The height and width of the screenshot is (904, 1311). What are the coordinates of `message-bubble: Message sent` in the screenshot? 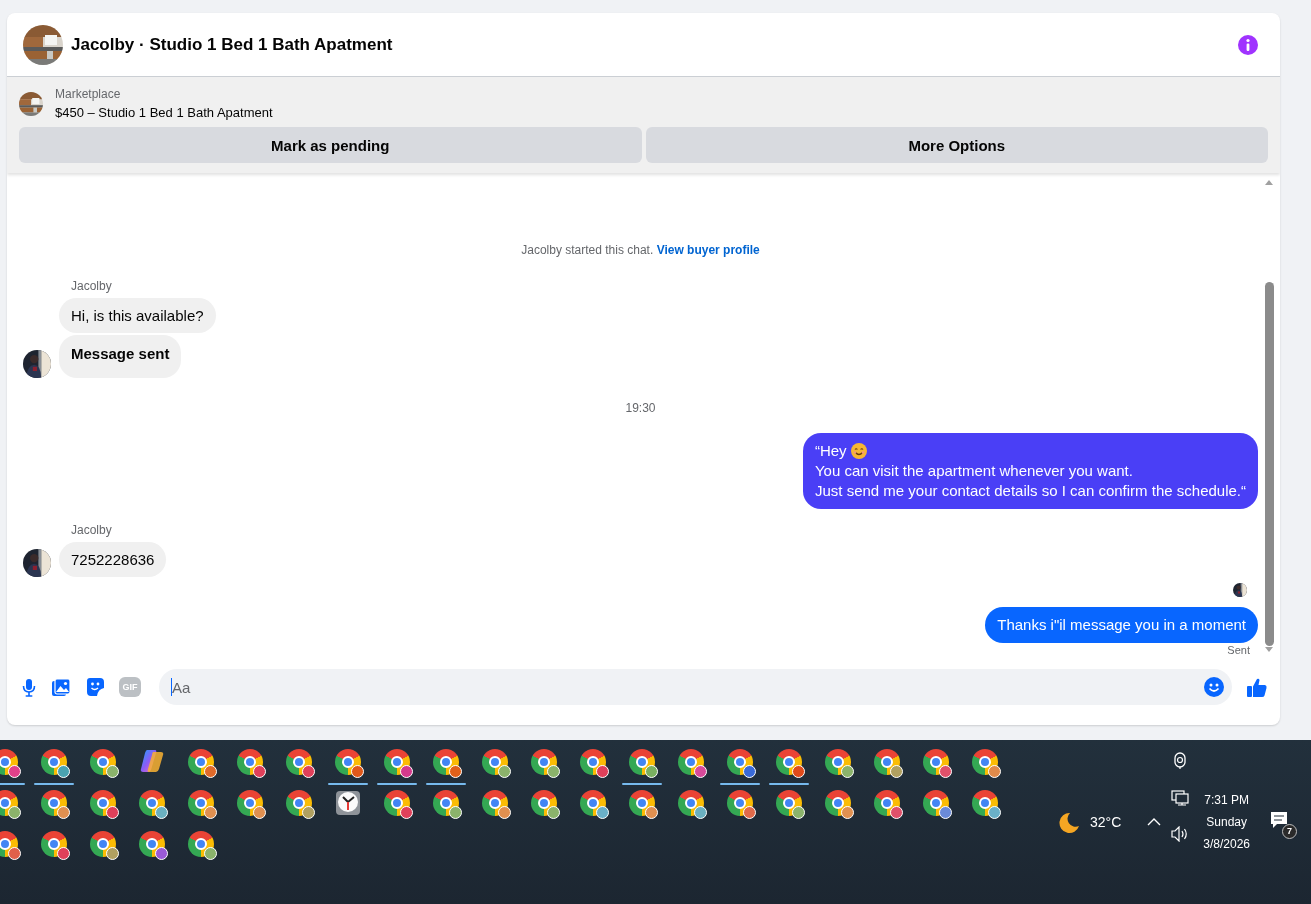 It's located at (120, 356).